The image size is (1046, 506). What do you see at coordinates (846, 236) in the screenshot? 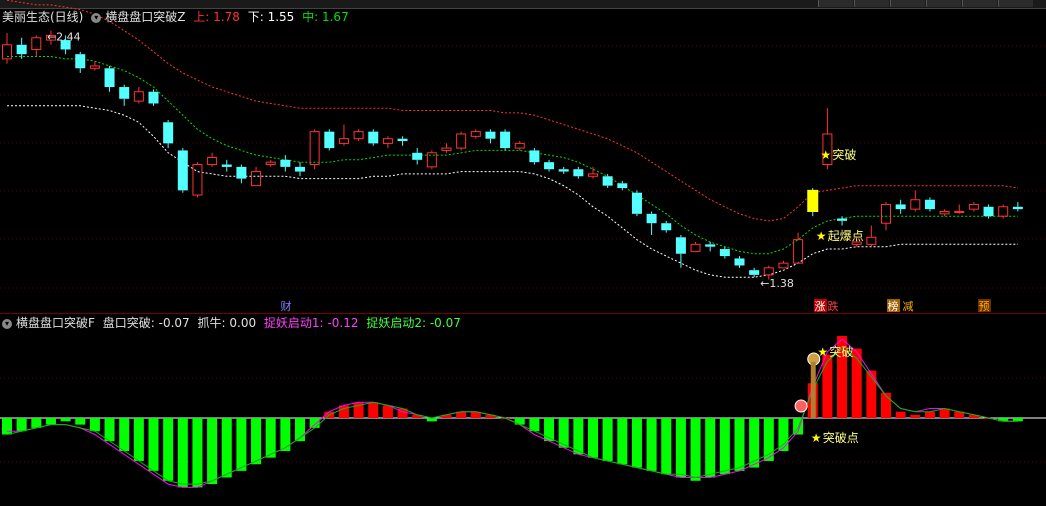
I see `ignition-label: 起爆点` at bounding box center [846, 236].